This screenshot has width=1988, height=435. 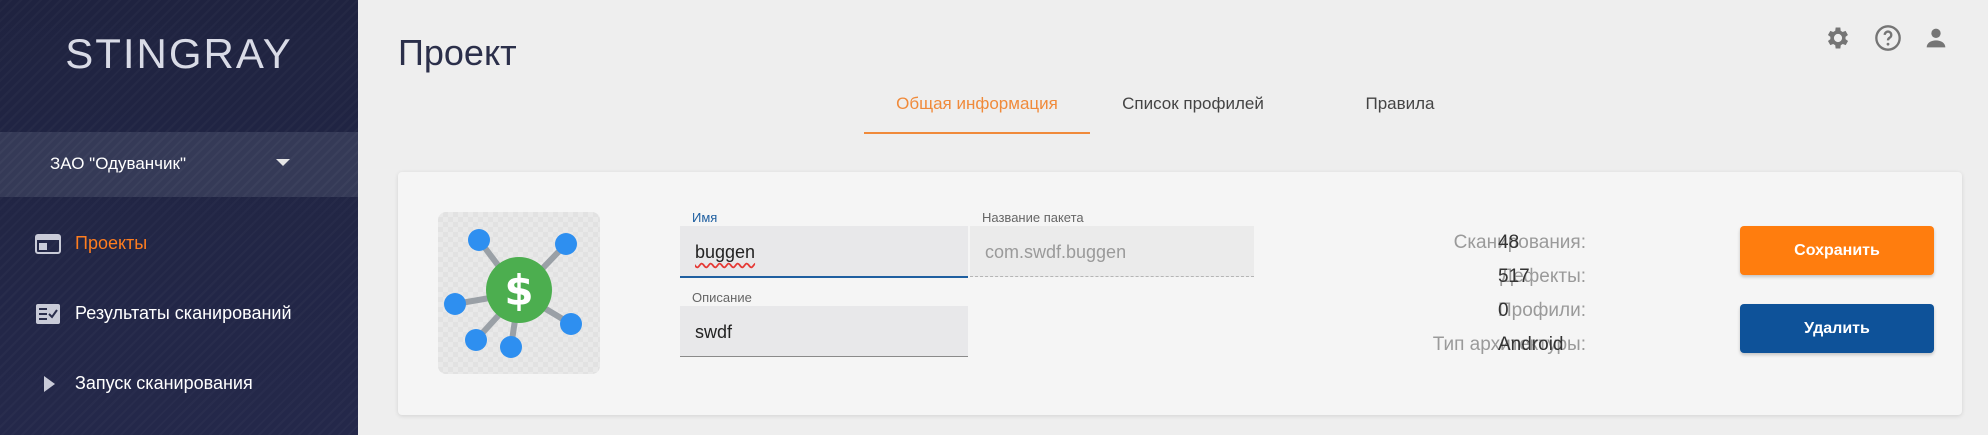 I want to click on app-logo: STINGRAY, so click(x=179, y=53).